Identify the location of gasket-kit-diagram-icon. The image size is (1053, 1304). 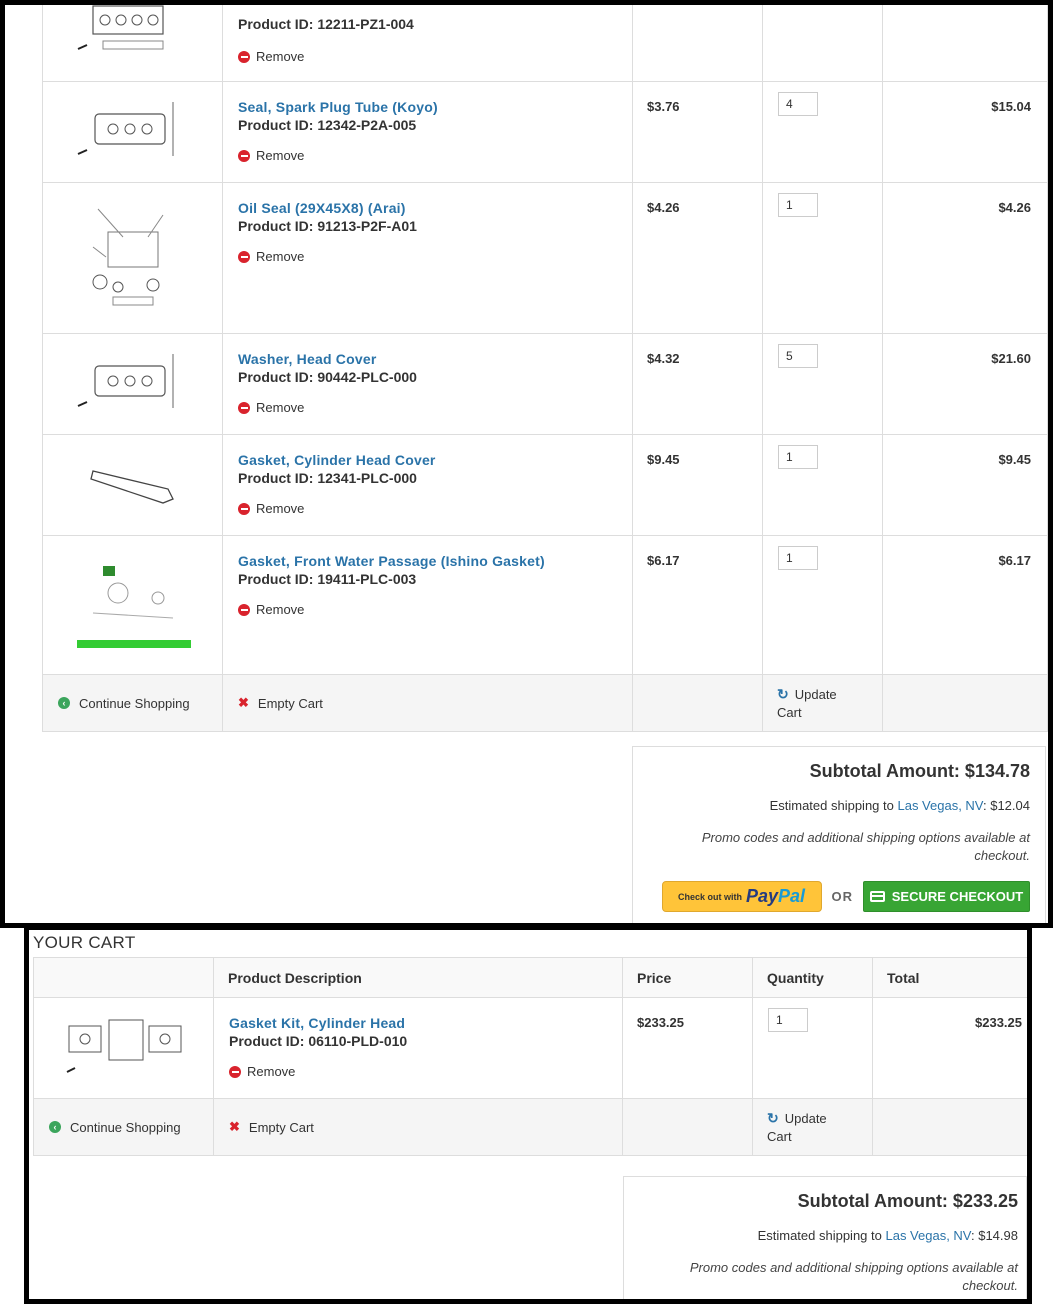
(123, 1046).